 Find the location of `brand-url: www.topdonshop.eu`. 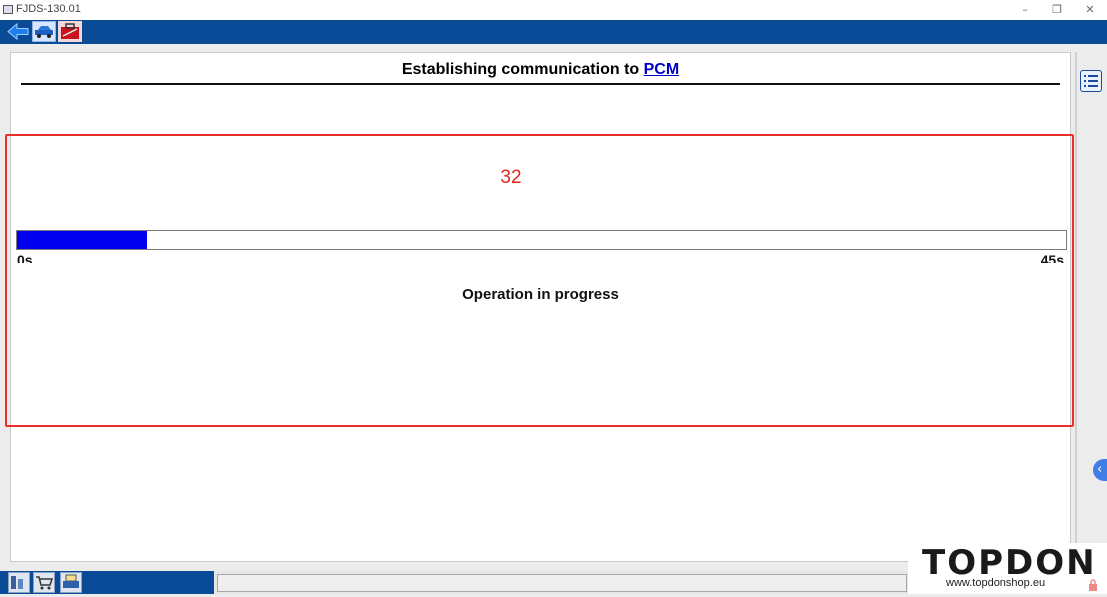

brand-url: www.topdonshop.eu is located at coordinates (996, 583).